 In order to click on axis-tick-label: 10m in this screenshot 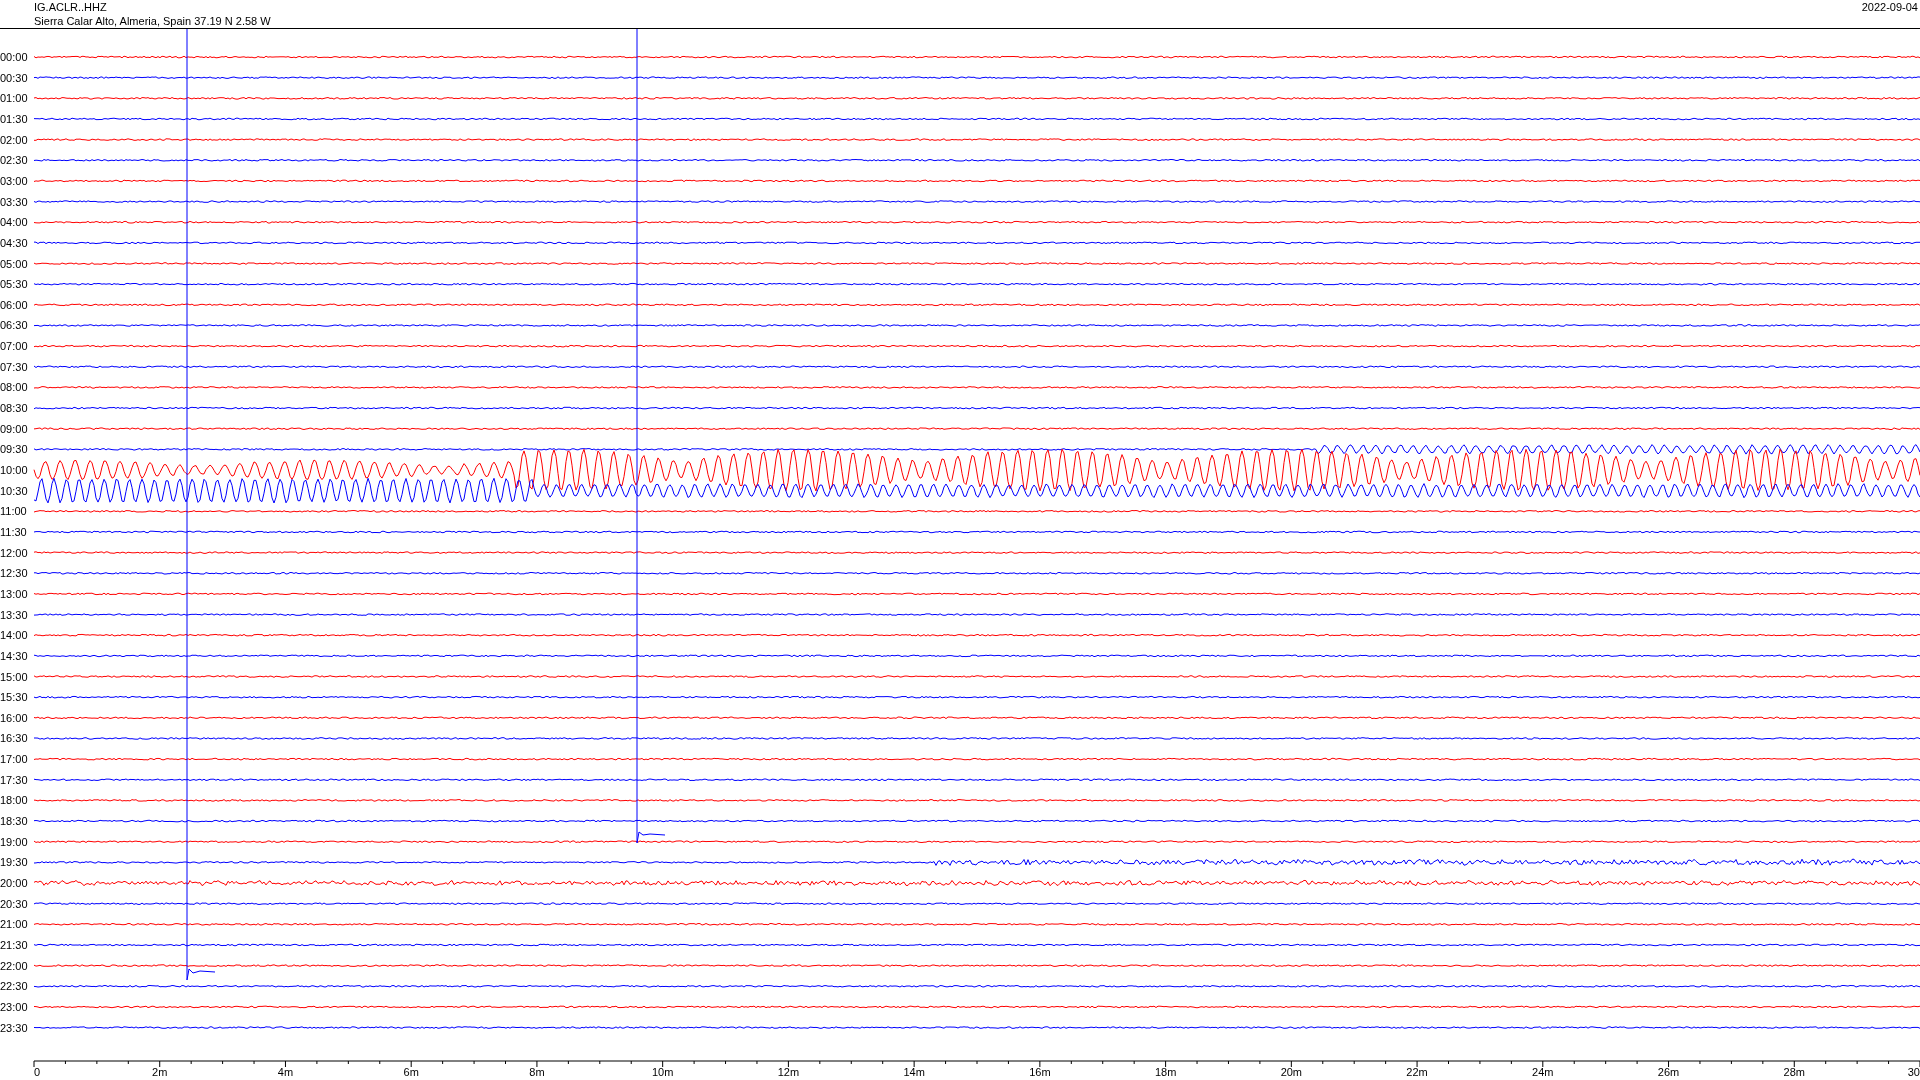, I will do `click(662, 1072)`.